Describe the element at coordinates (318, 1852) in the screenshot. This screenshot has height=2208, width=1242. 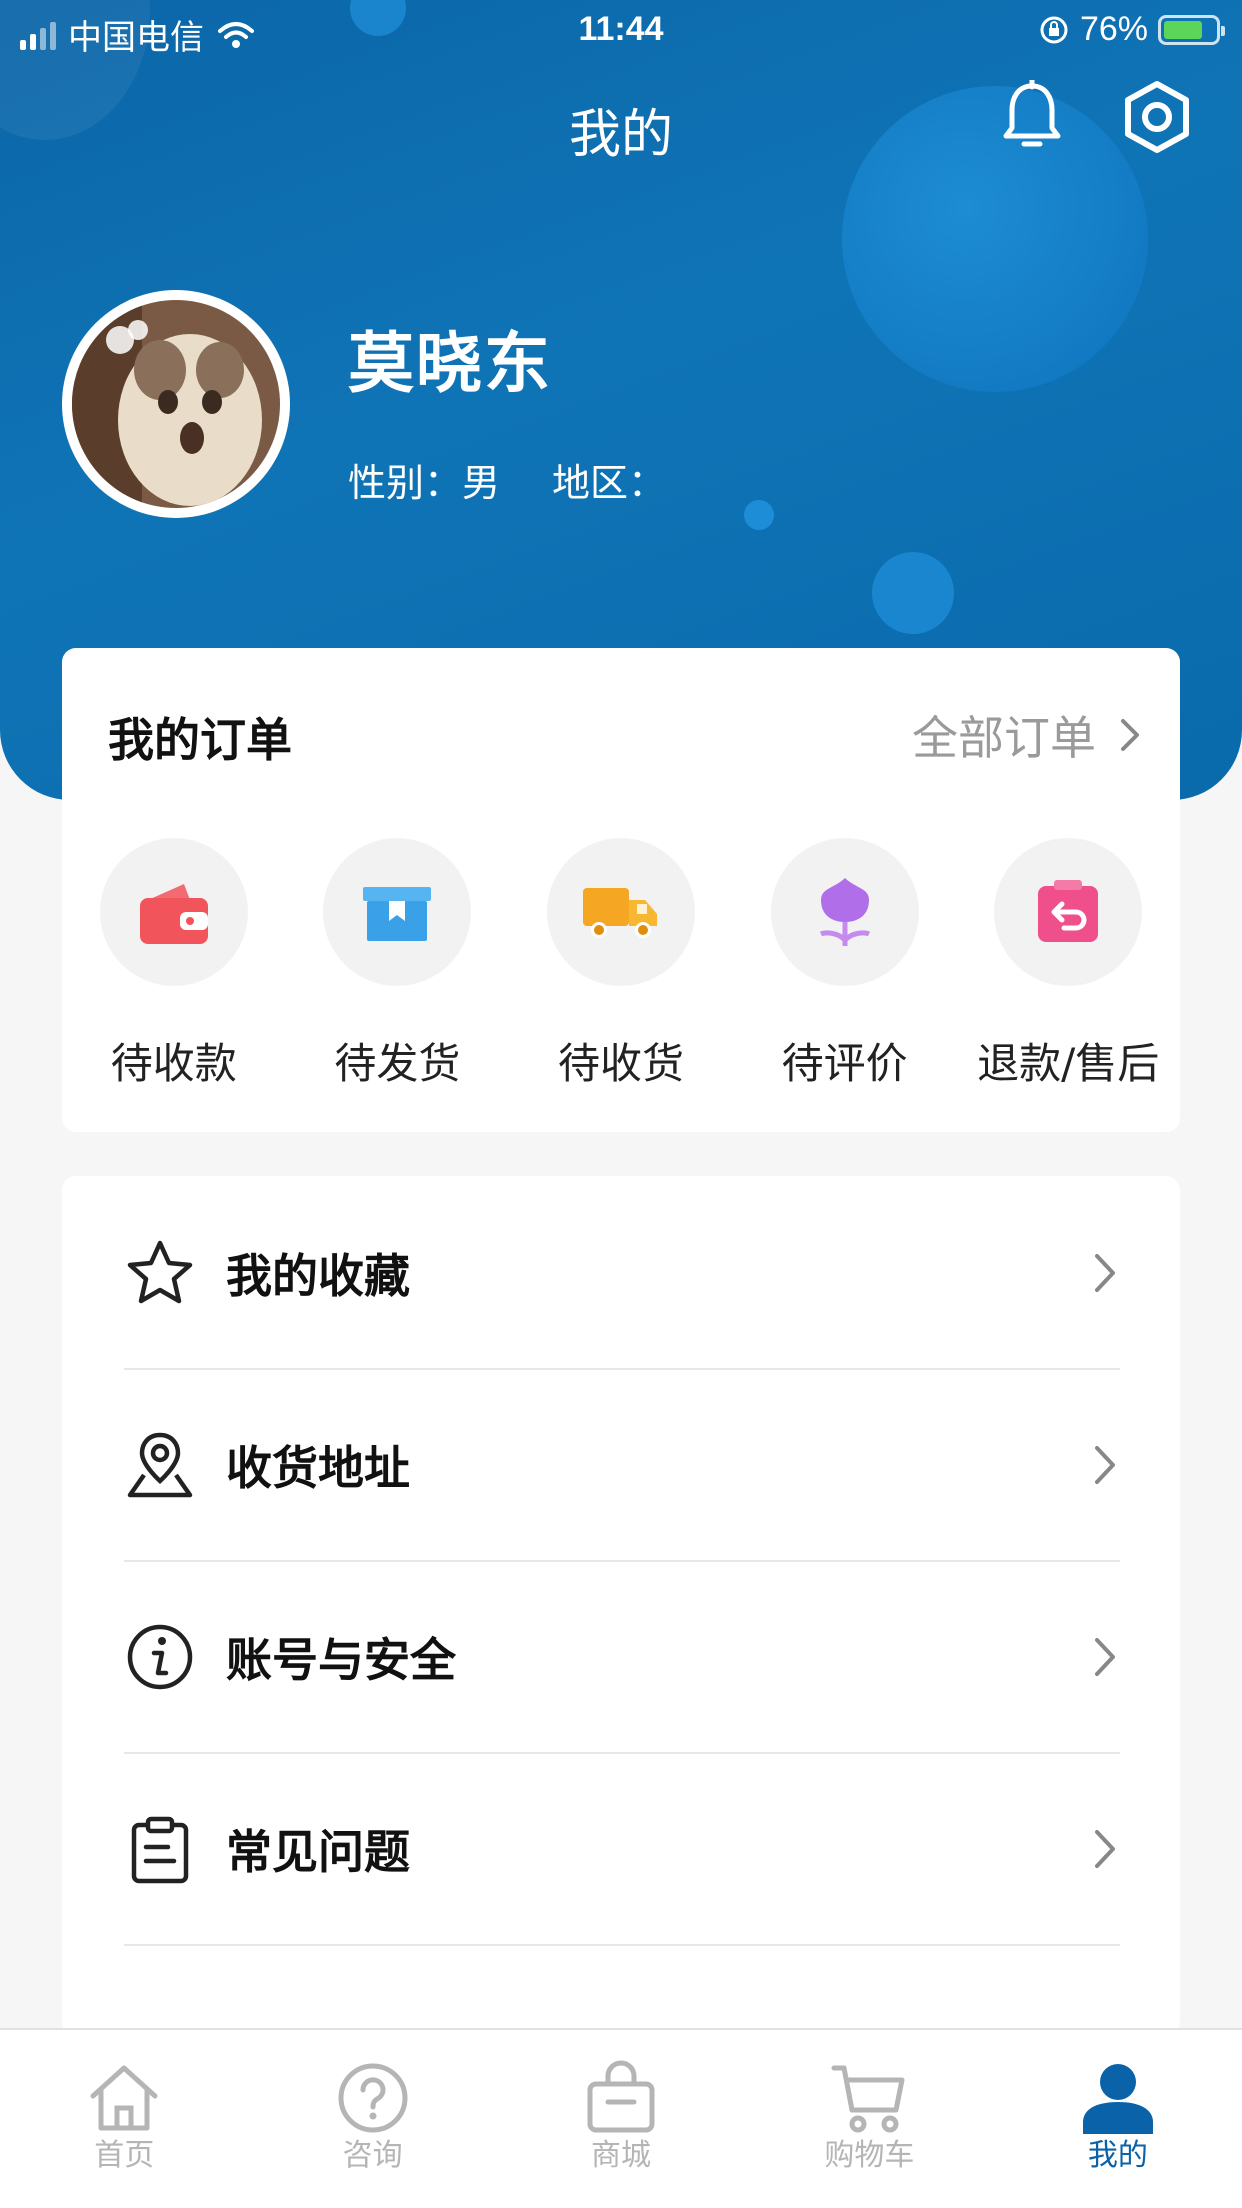
I see `menu-item-label: 常见问题` at that location.